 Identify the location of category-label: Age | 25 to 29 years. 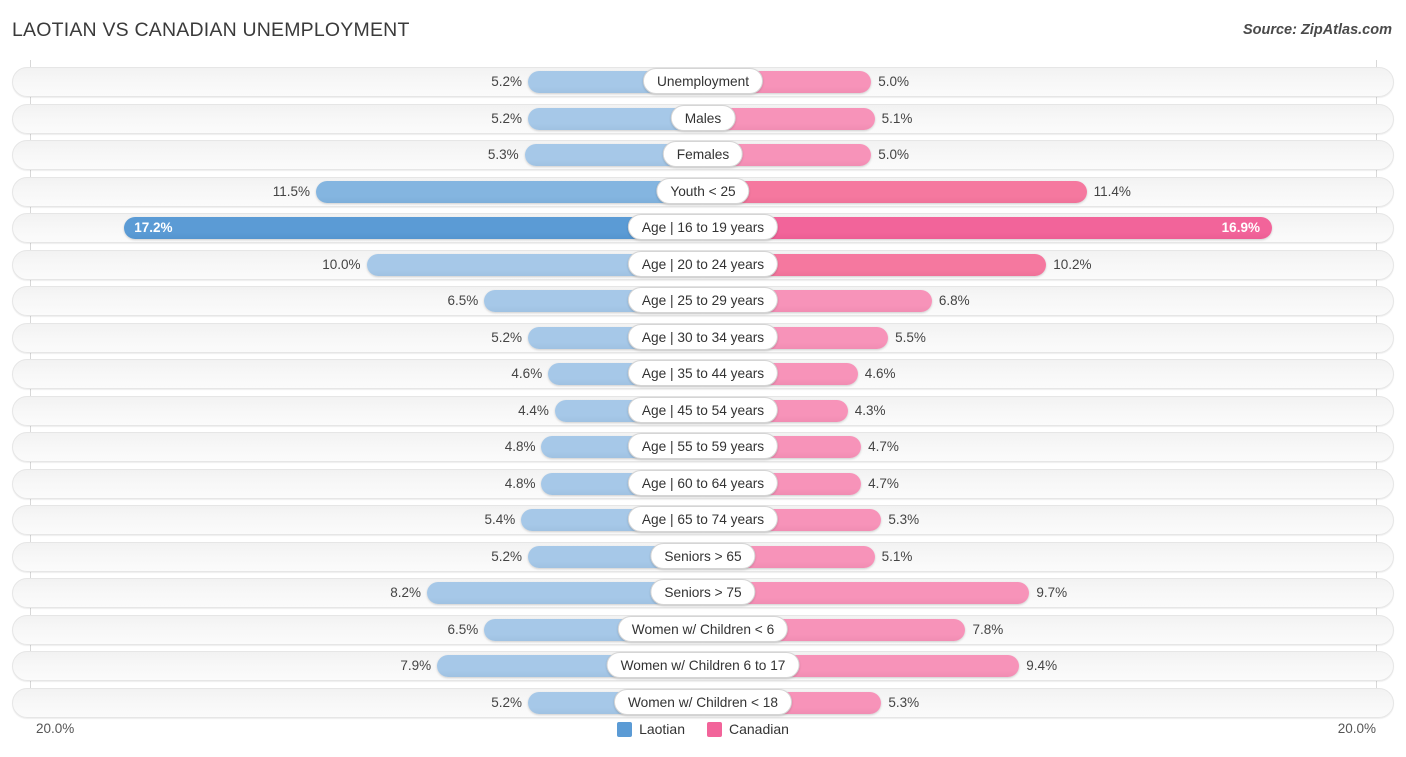
(703, 300).